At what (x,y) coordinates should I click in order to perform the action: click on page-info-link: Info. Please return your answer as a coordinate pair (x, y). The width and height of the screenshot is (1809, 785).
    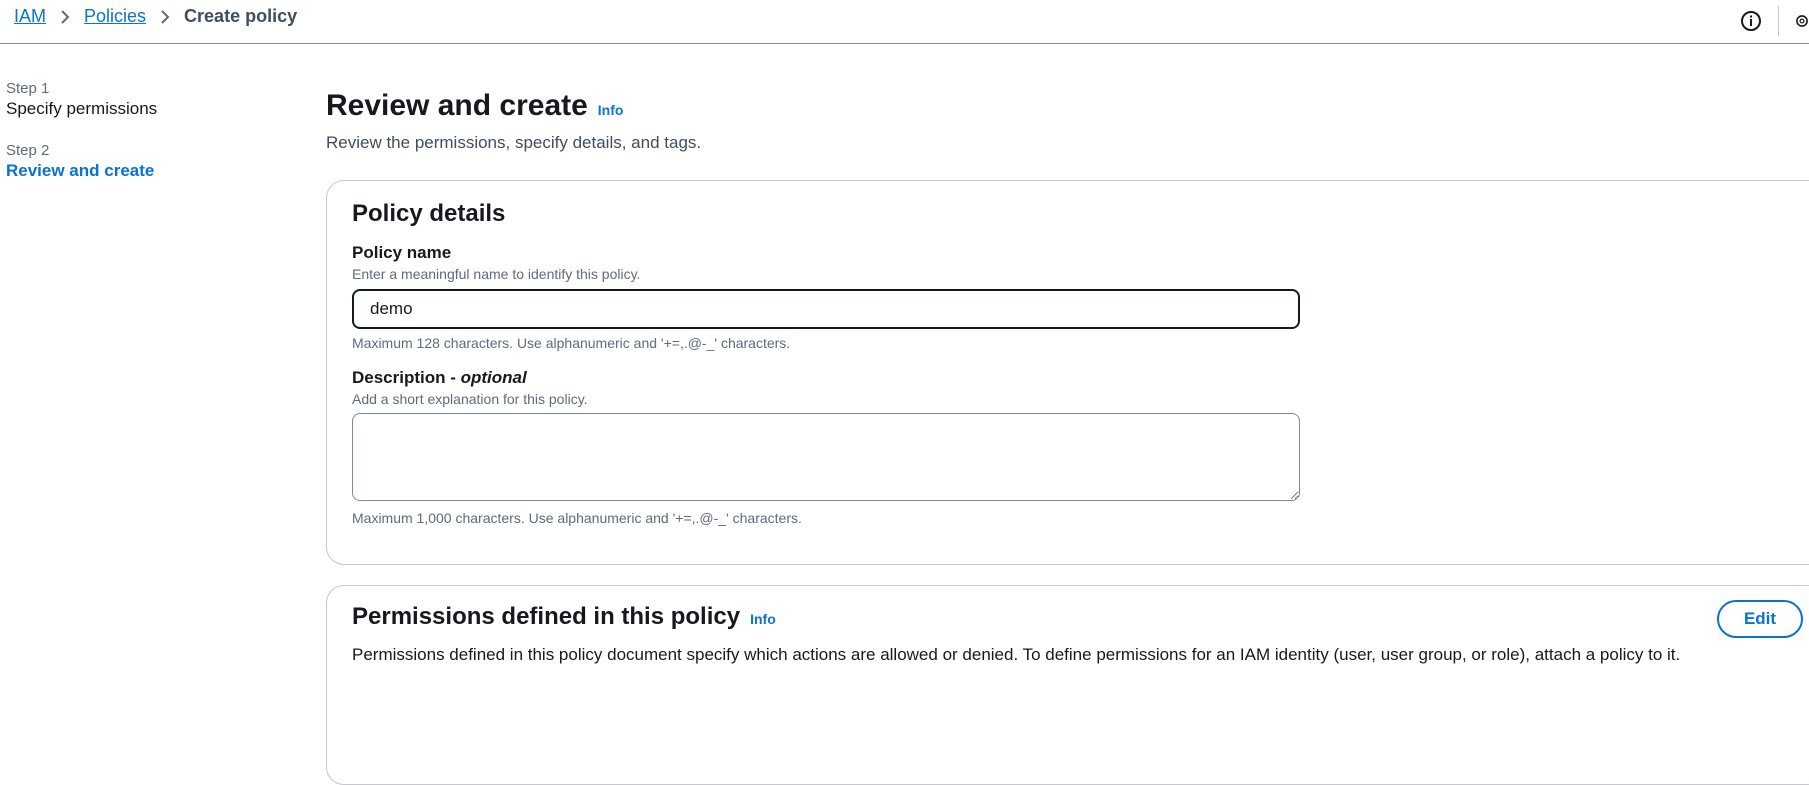
    Looking at the image, I should click on (611, 110).